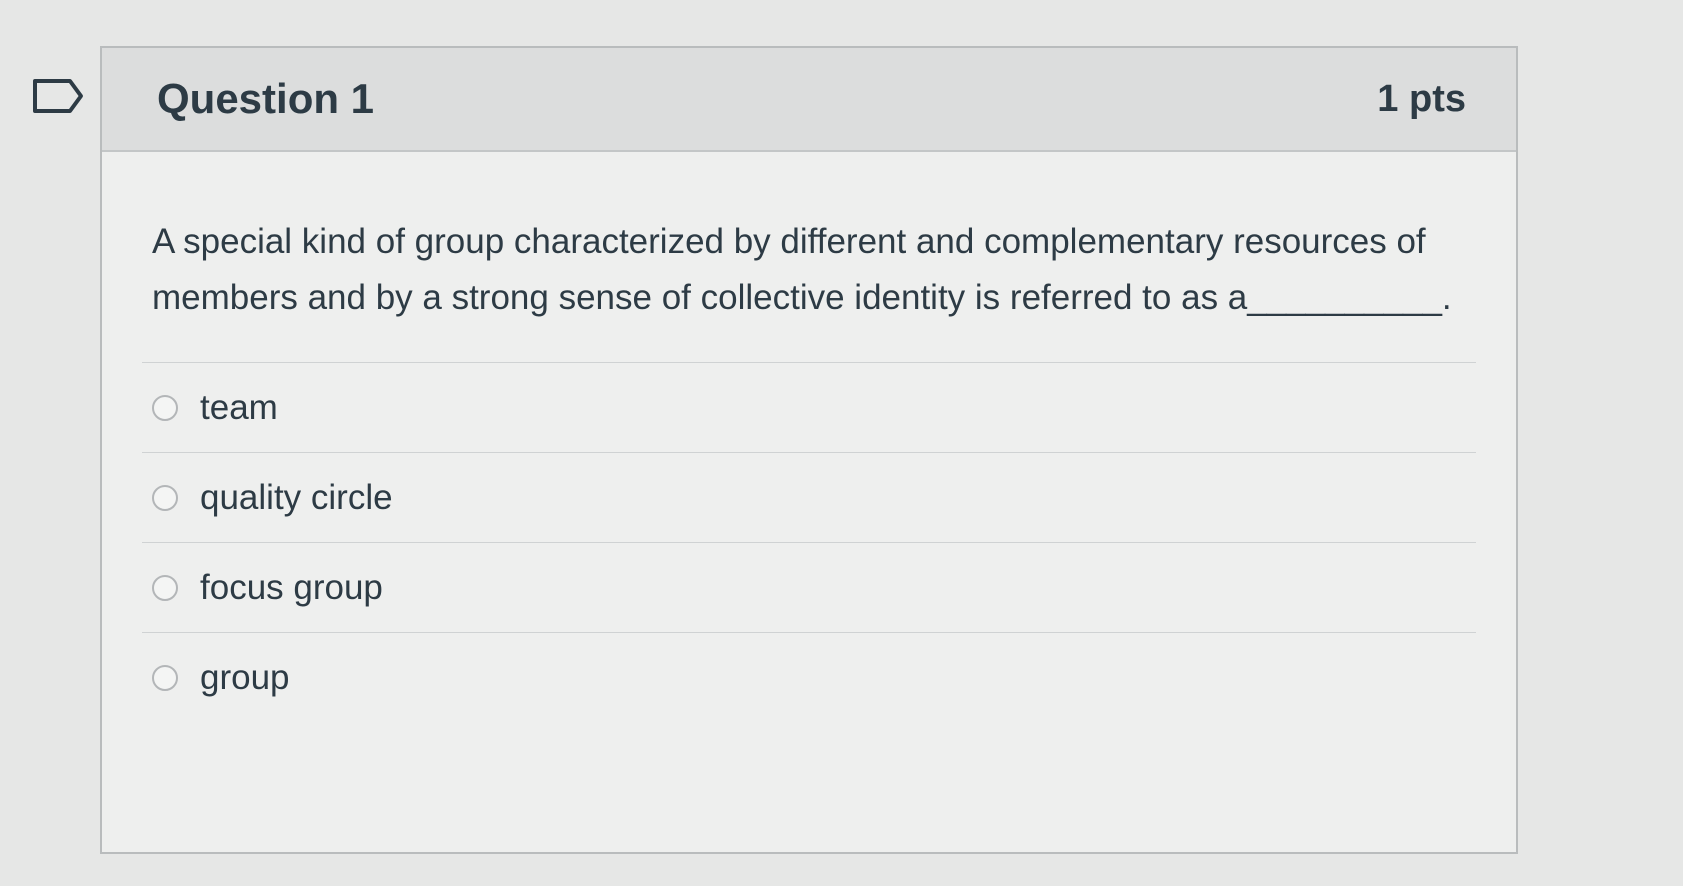 The height and width of the screenshot is (886, 1683). I want to click on answer-label: focus group, so click(291, 587).